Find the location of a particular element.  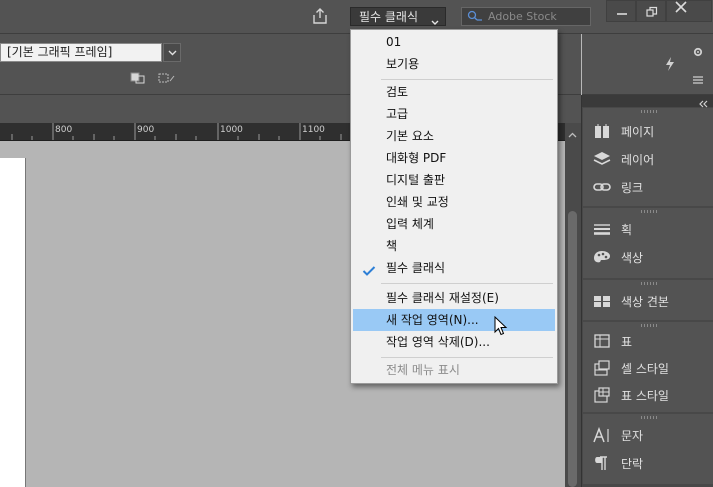

table-icon is located at coordinates (602, 341).